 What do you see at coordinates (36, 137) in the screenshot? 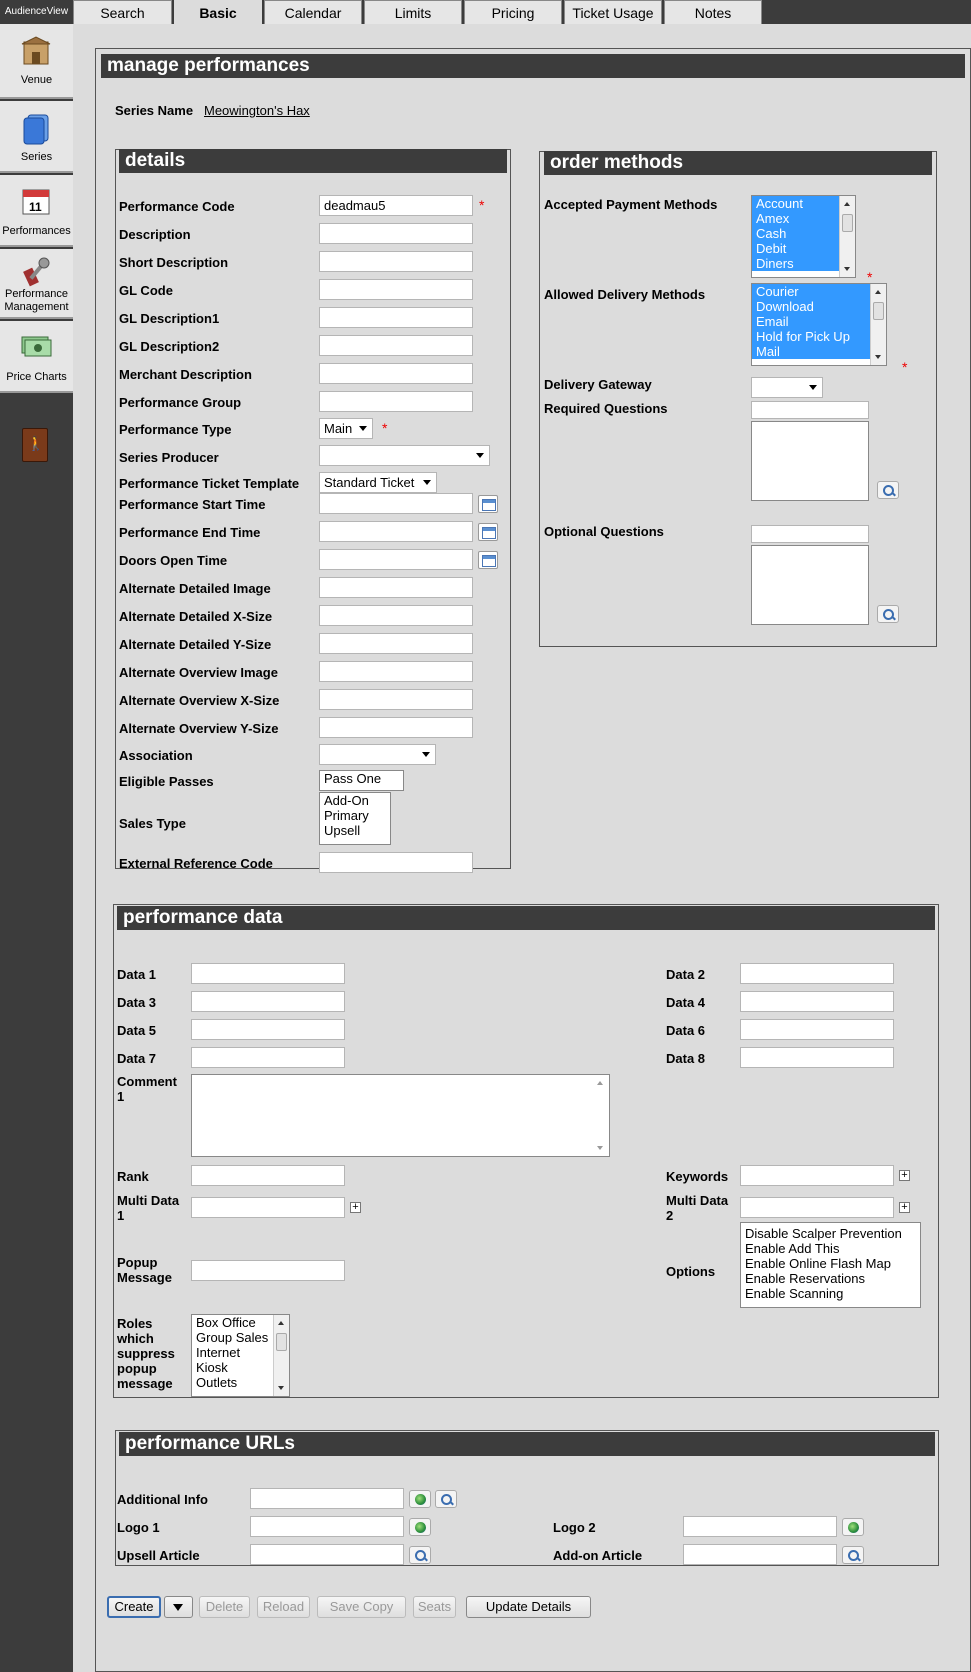
I see `sidebar-item-series: Series` at bounding box center [36, 137].